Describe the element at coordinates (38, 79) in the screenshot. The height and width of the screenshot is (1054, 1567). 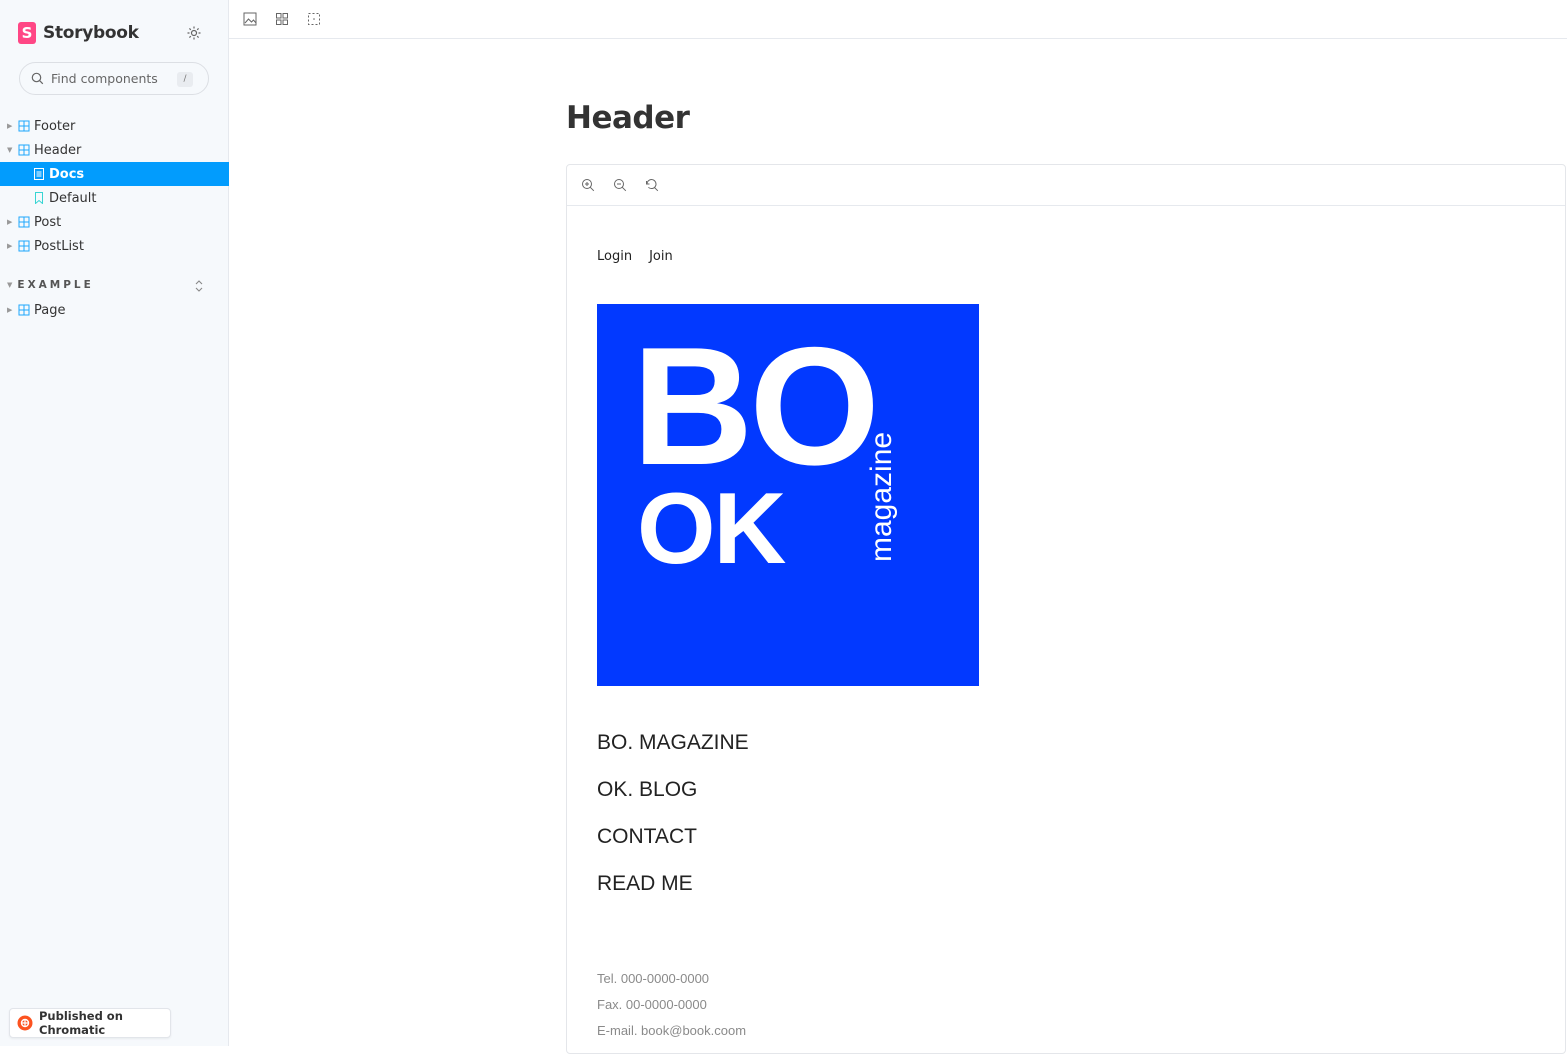
I see `search-icon` at that location.